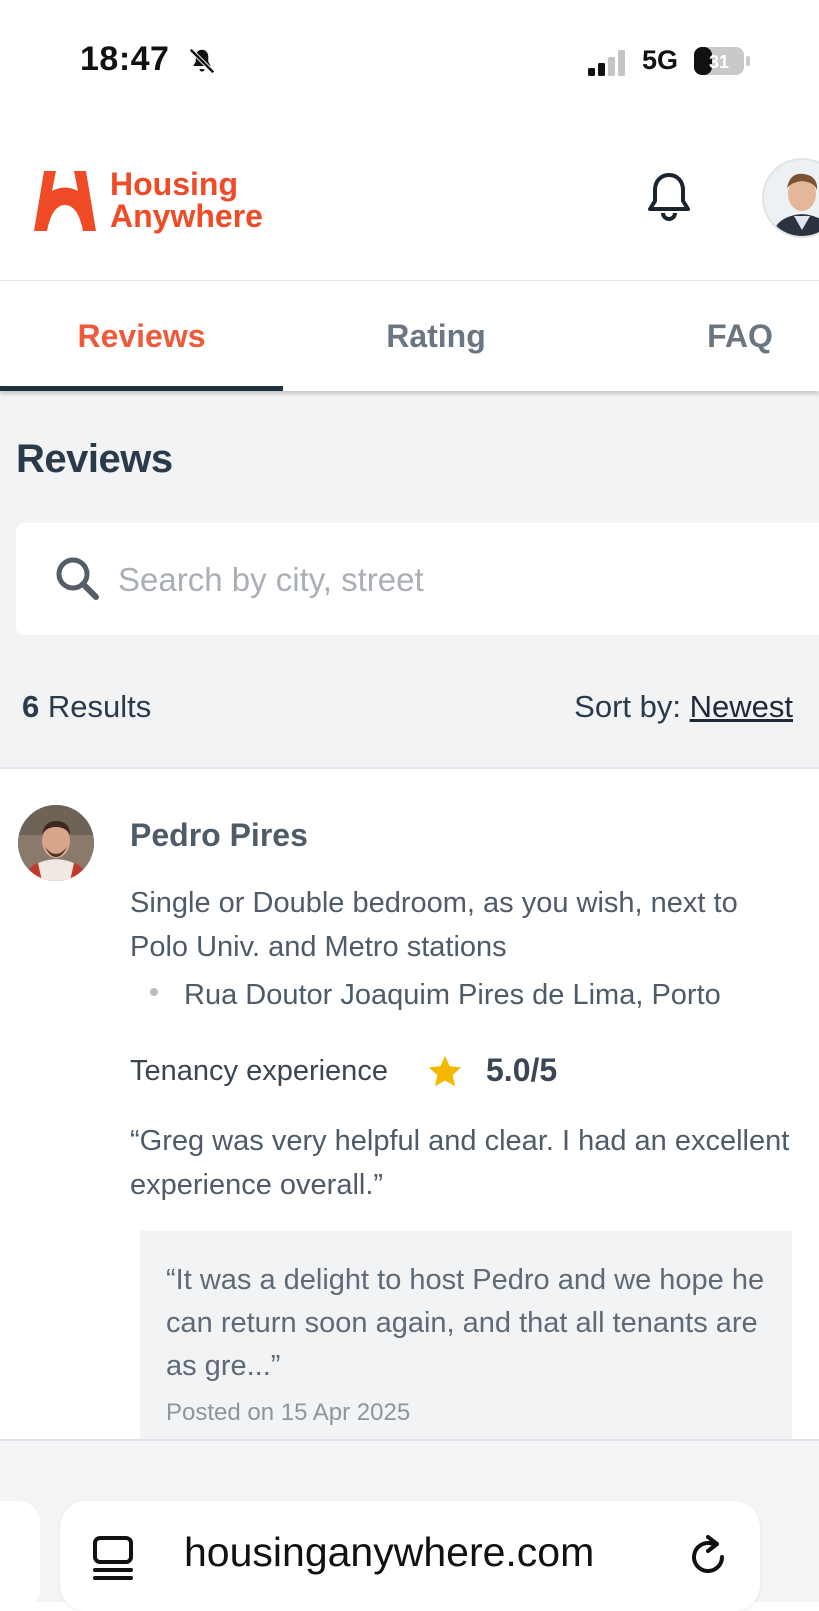 The image size is (819, 1611). Describe the element at coordinates (94, 459) in the screenshot. I see `page-title: Reviews` at that location.